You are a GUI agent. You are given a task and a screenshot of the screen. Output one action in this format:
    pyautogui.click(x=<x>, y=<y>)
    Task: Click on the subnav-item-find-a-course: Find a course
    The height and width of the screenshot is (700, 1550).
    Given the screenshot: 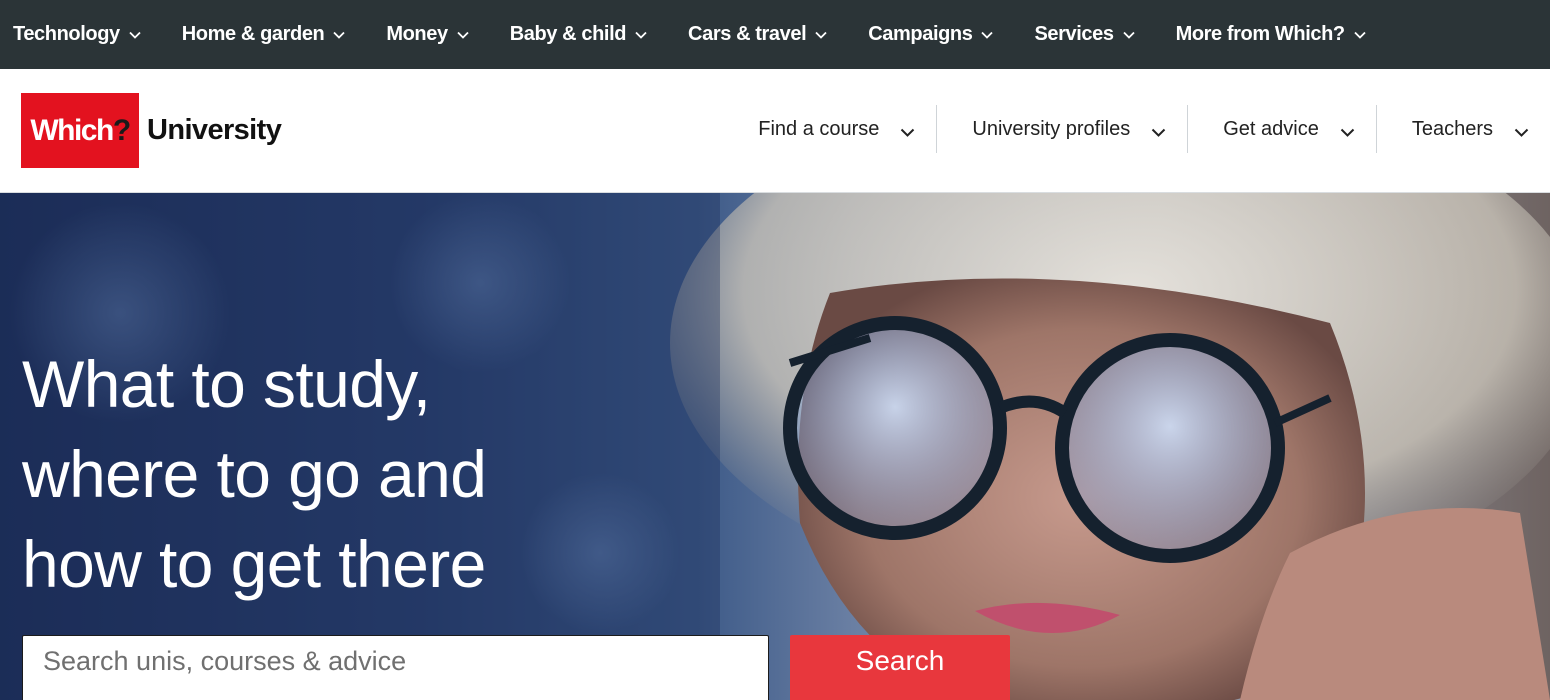 What is the action you would take?
    pyautogui.click(x=829, y=129)
    